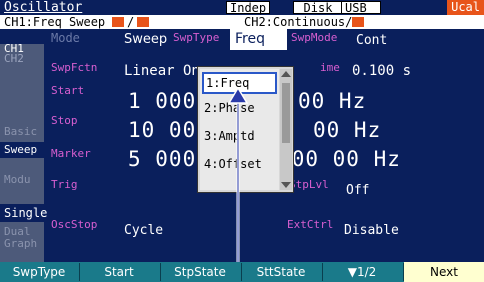  I want to click on swpmode-value: Cont, so click(371, 40).